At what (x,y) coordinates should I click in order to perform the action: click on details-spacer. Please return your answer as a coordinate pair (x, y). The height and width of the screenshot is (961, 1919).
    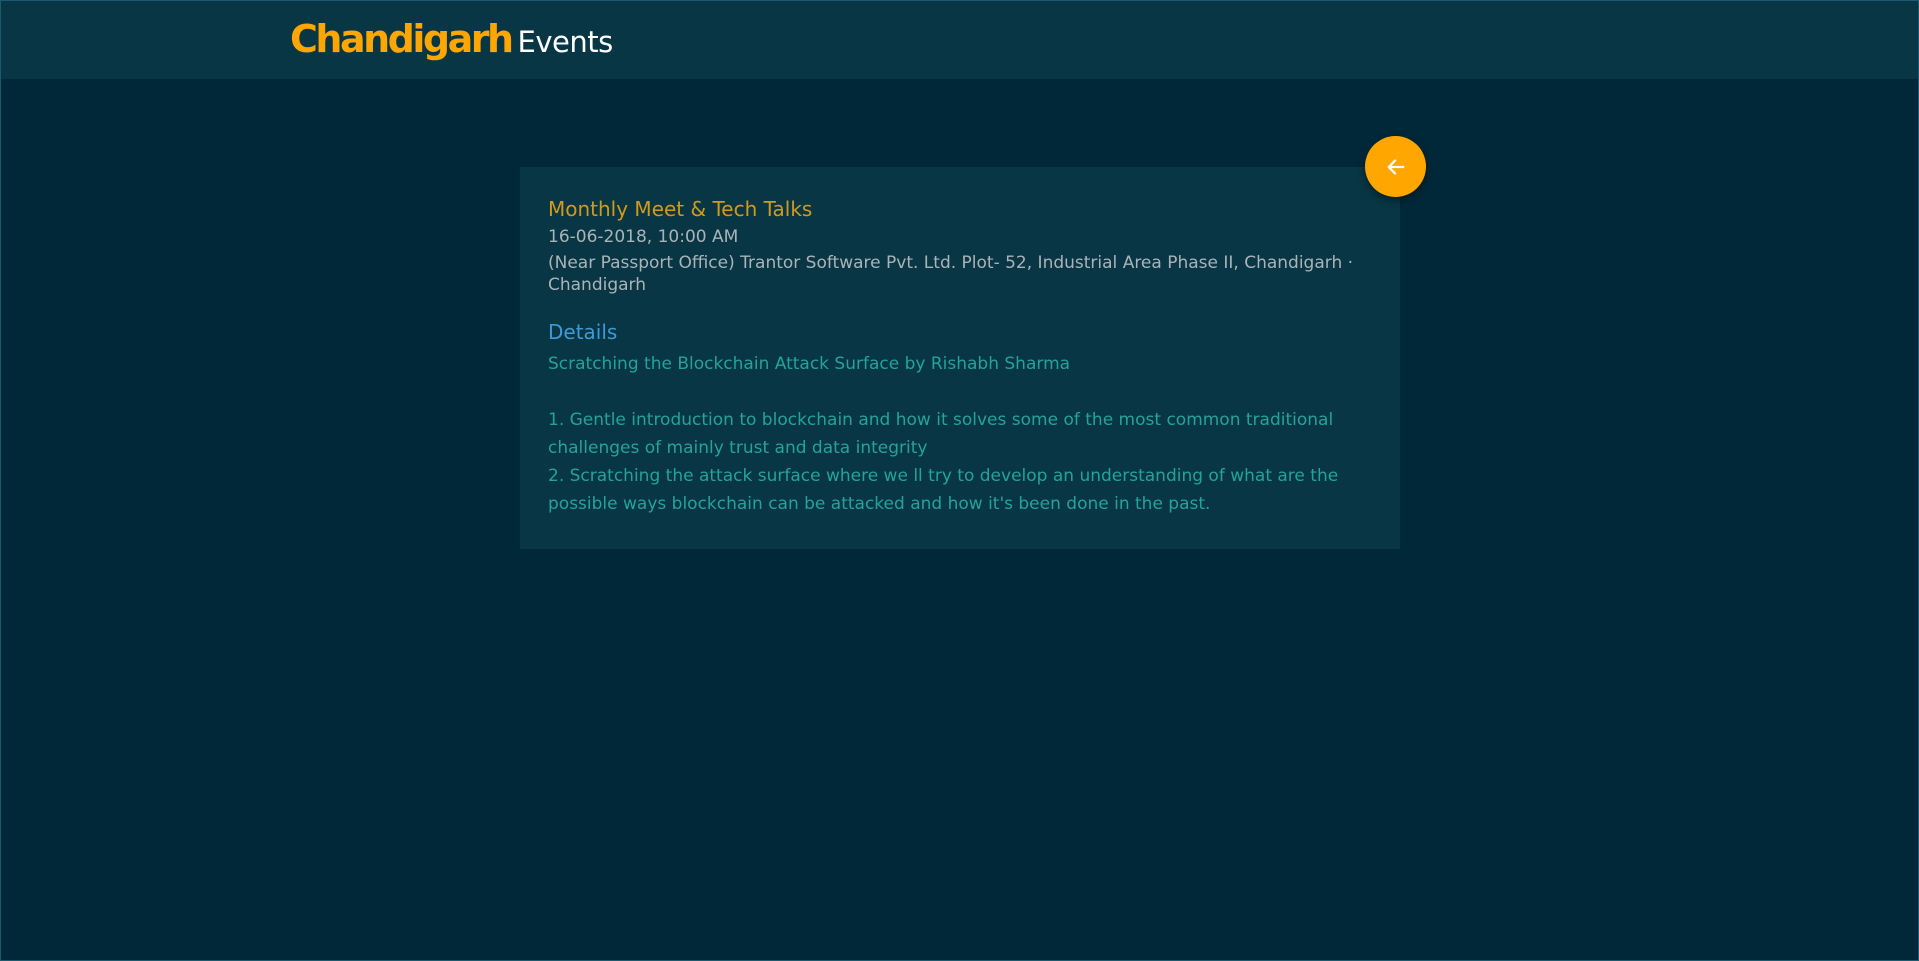
    Looking at the image, I should click on (948, 392).